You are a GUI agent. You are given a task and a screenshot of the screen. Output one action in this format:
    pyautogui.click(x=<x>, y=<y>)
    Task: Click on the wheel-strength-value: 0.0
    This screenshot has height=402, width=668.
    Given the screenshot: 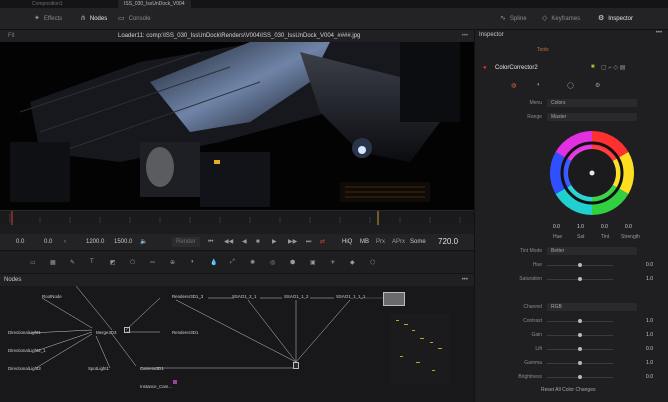 What is the action you would take?
    pyautogui.click(x=628, y=227)
    